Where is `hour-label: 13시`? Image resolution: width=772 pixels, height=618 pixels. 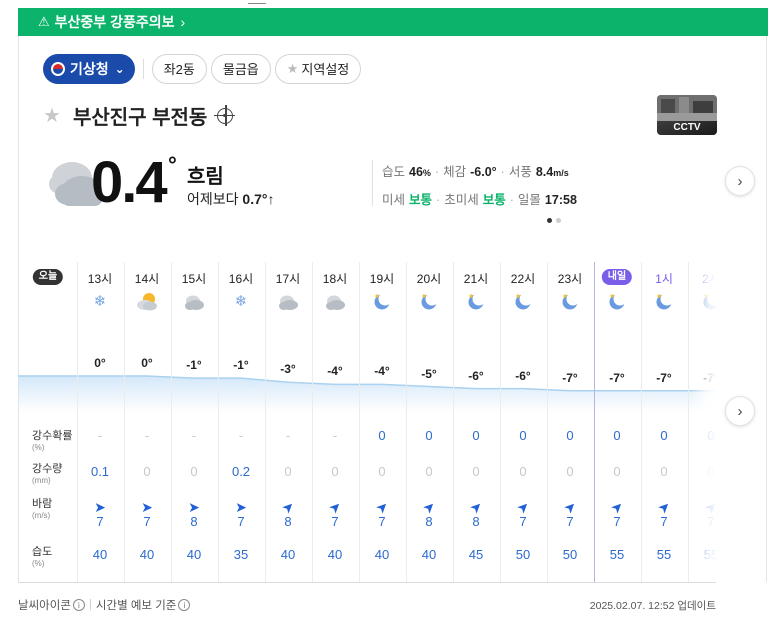 hour-label: 13시 is located at coordinates (100, 279).